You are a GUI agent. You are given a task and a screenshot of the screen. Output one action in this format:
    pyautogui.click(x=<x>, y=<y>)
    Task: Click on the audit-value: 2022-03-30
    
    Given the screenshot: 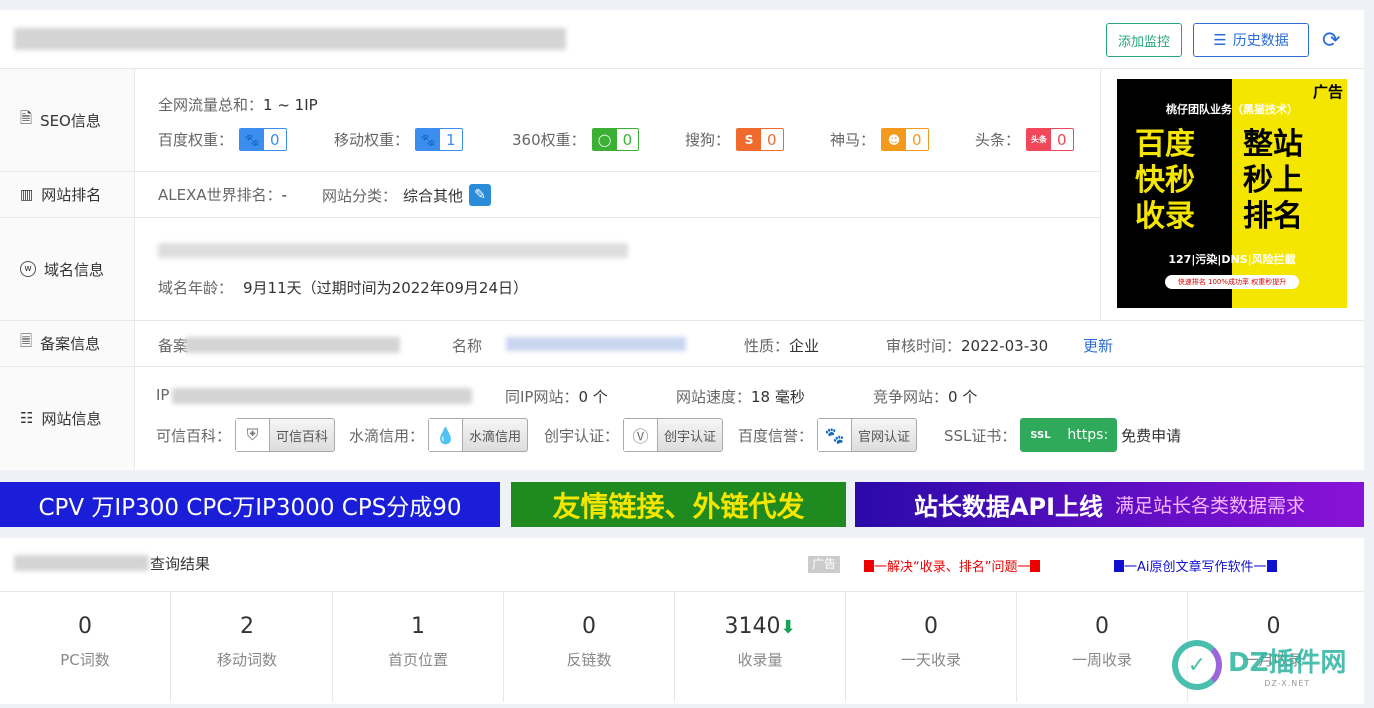 What is the action you would take?
    pyautogui.click(x=1005, y=346)
    